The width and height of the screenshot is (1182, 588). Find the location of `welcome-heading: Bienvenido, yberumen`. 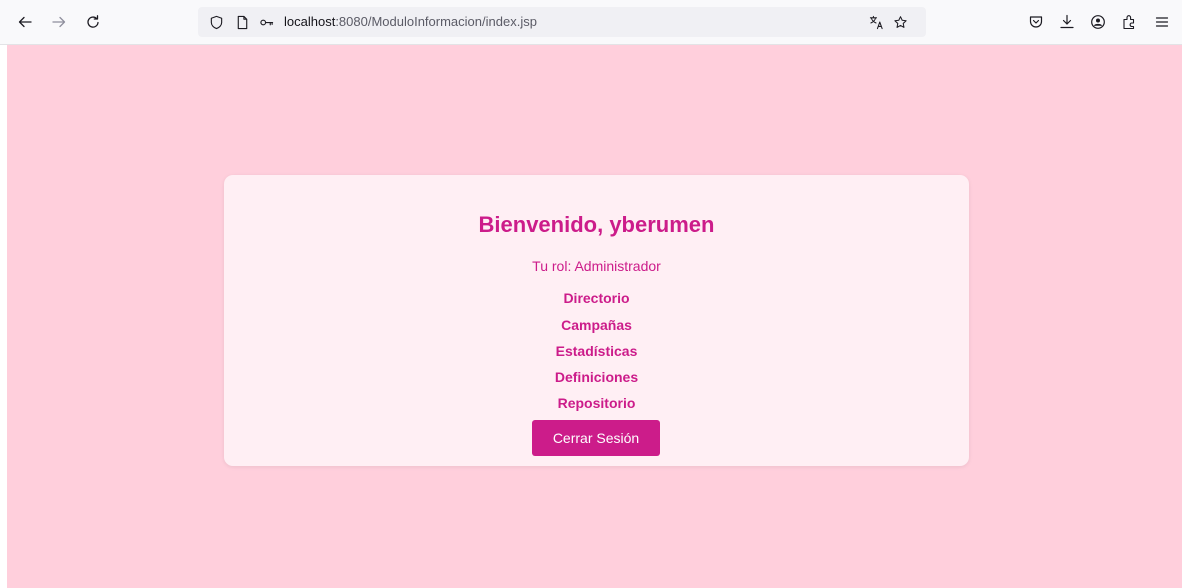

welcome-heading: Bienvenido, yberumen is located at coordinates (596, 224).